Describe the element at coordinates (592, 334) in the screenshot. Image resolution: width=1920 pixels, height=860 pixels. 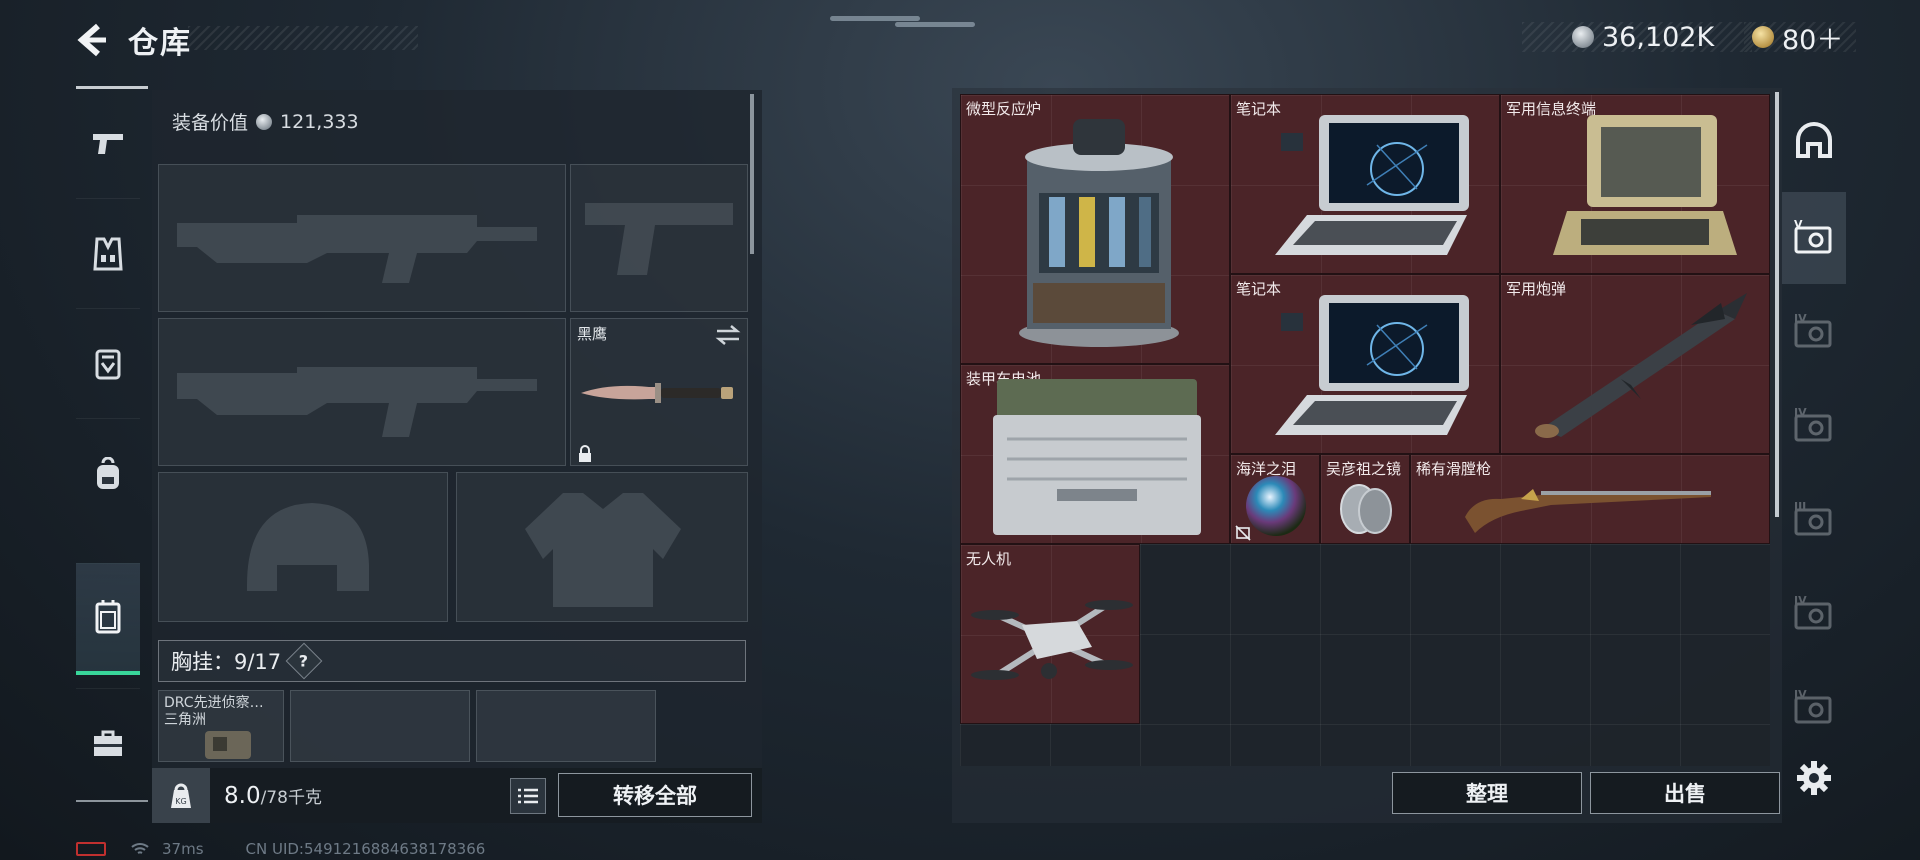
I see `melee-name: 黑鹰` at that location.